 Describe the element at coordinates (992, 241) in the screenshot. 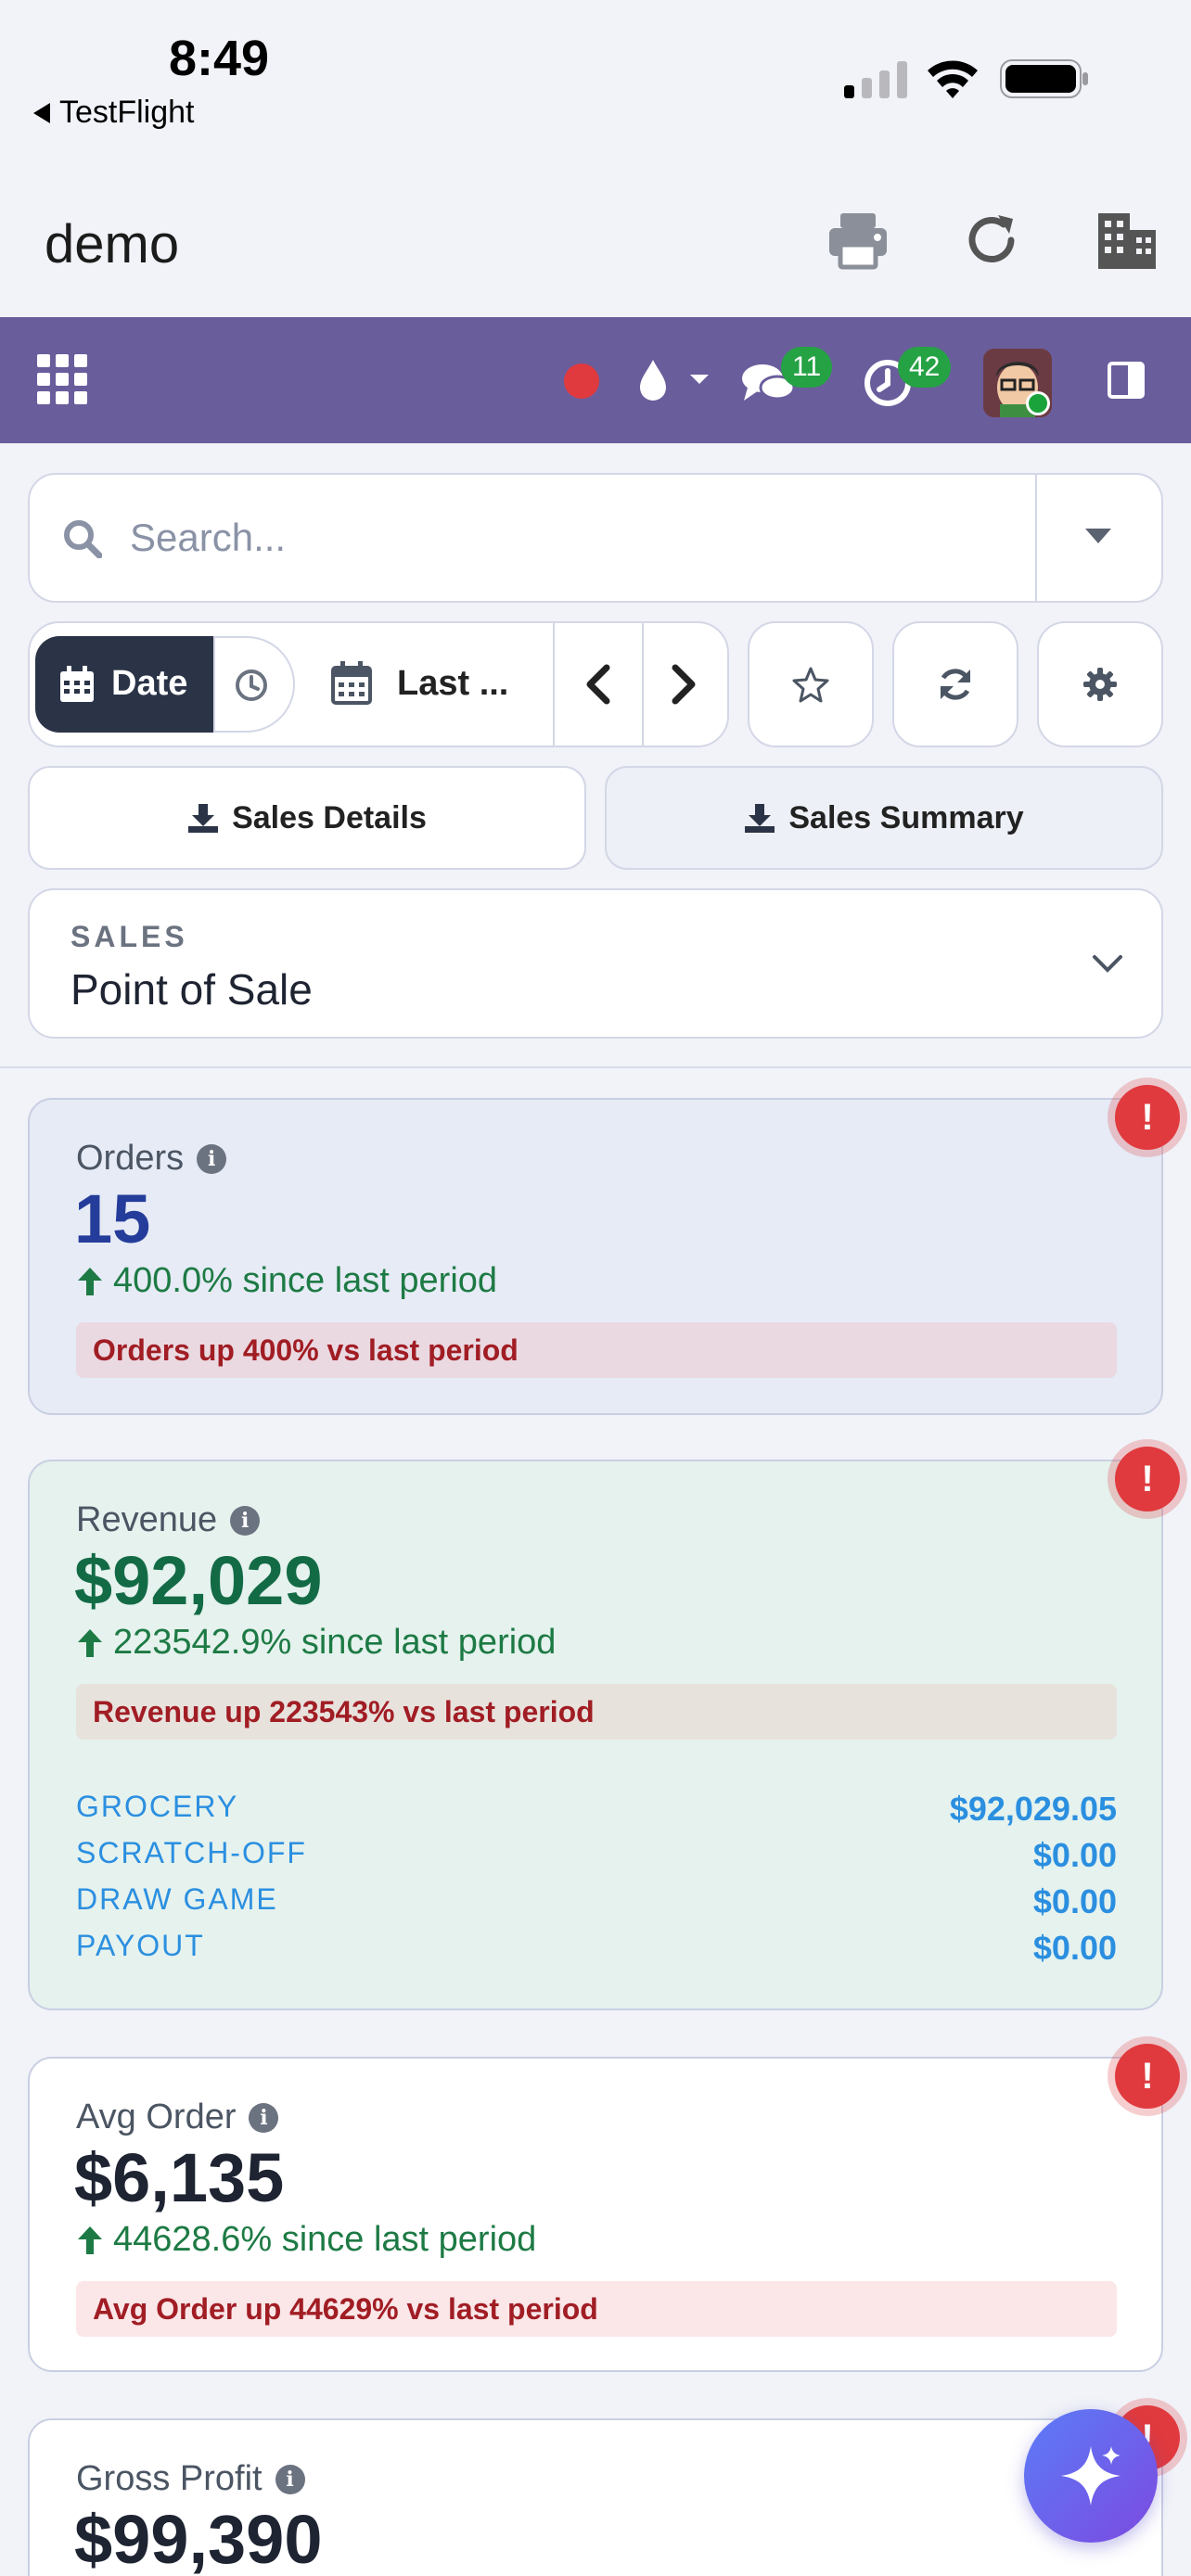

I see `reload-icon` at that location.